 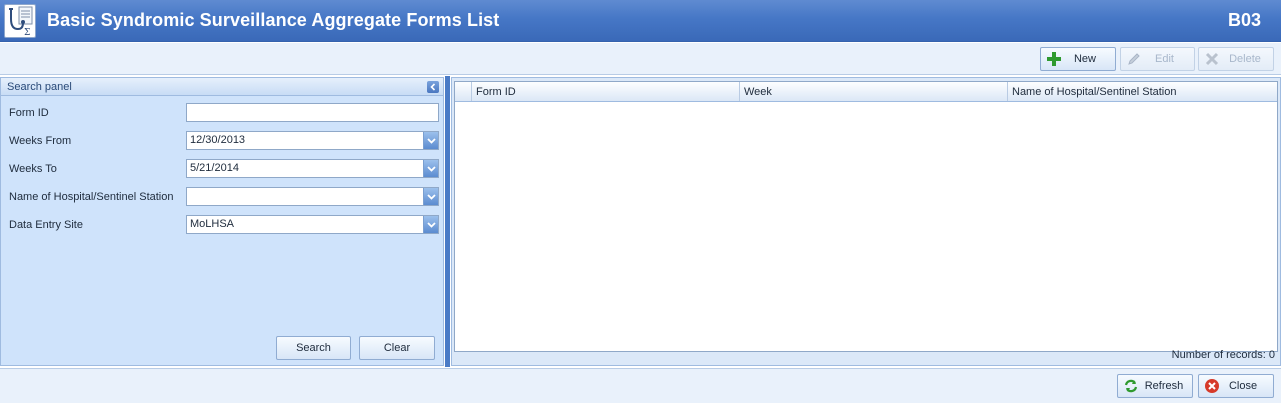 I want to click on data-entry-site-label: Data Entry Site, so click(x=46, y=225).